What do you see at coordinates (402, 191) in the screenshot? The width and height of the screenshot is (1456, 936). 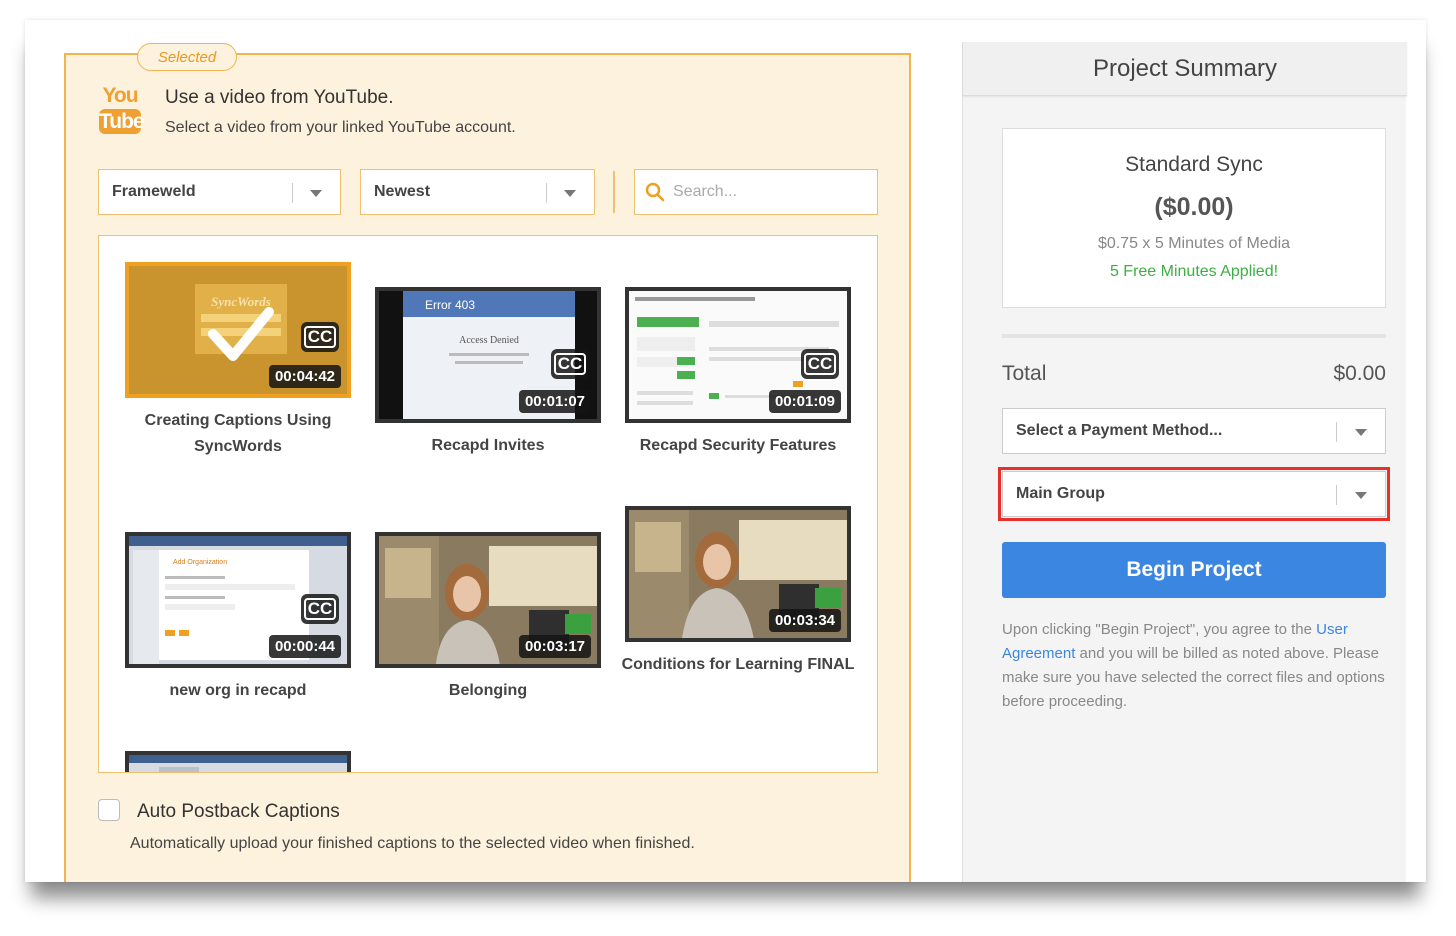 I see `sort-dropdown-value: Newest` at bounding box center [402, 191].